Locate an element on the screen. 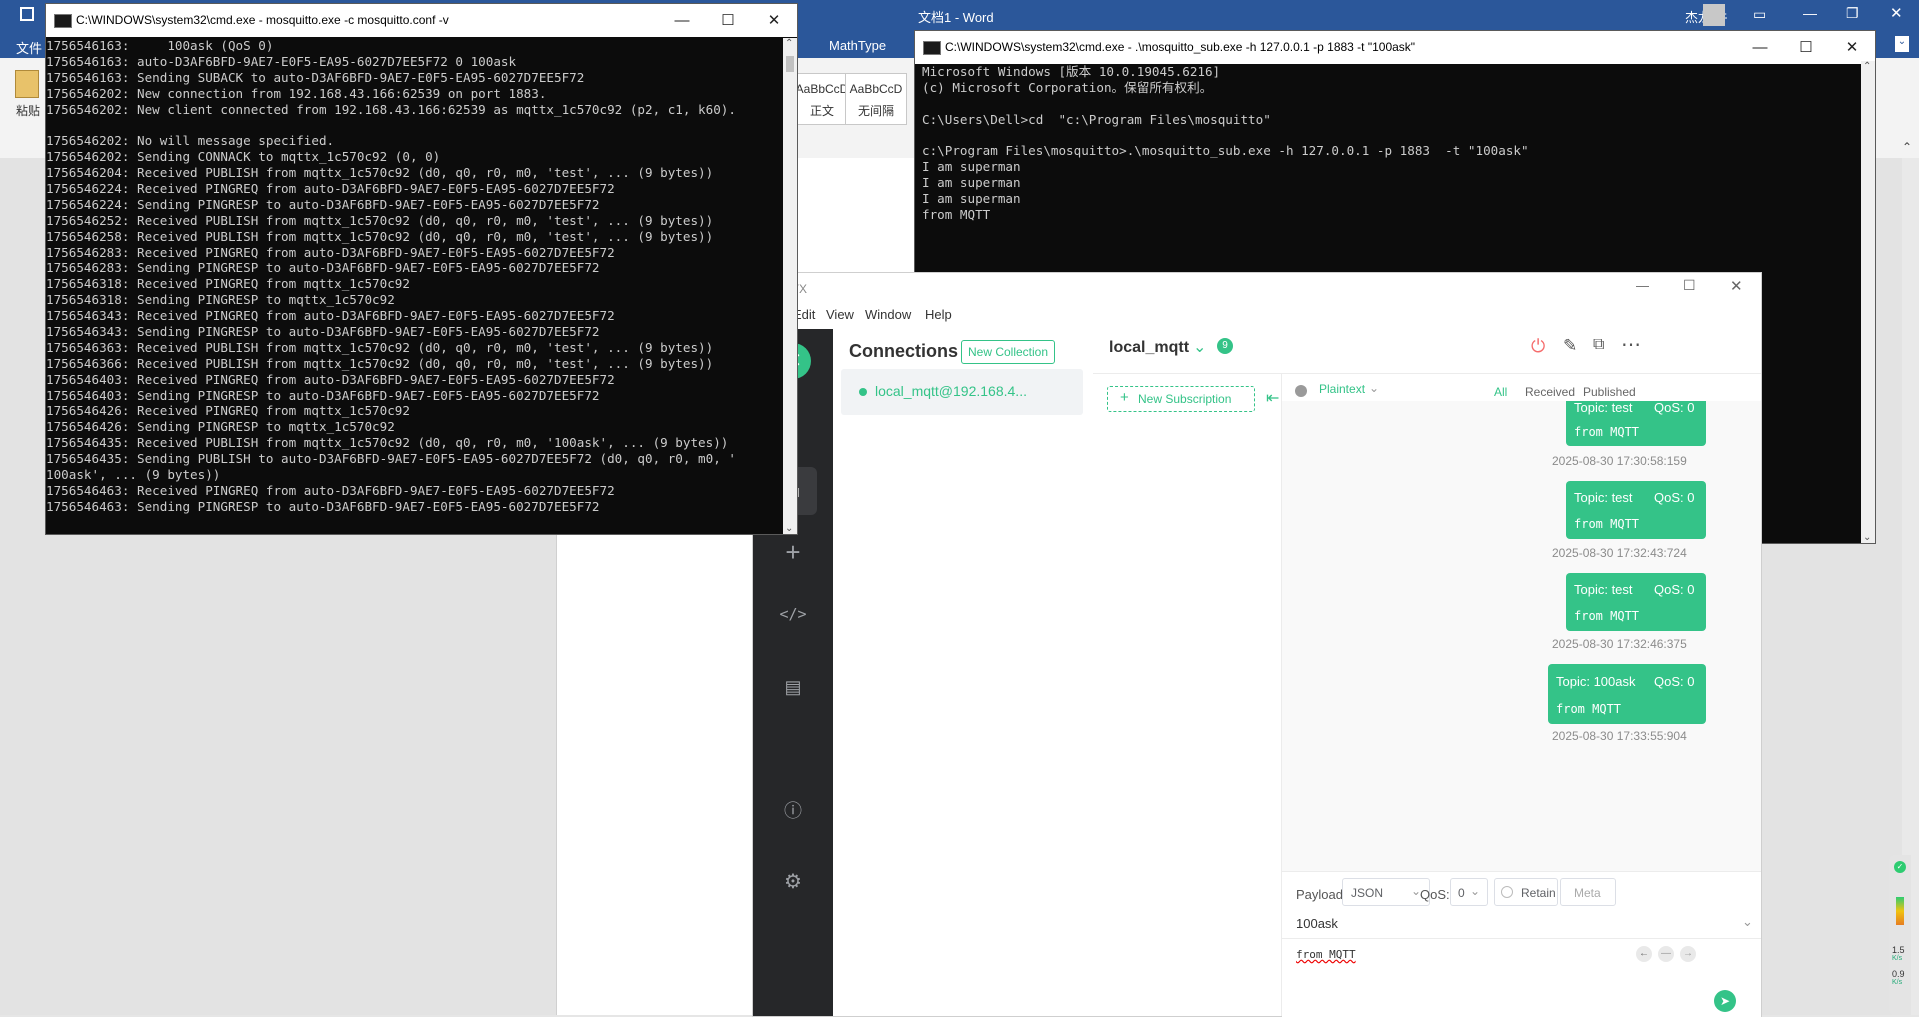 The width and height of the screenshot is (1919, 1017). style-no-spacing: AaBbCcD 无间隔 is located at coordinates (876, 99).